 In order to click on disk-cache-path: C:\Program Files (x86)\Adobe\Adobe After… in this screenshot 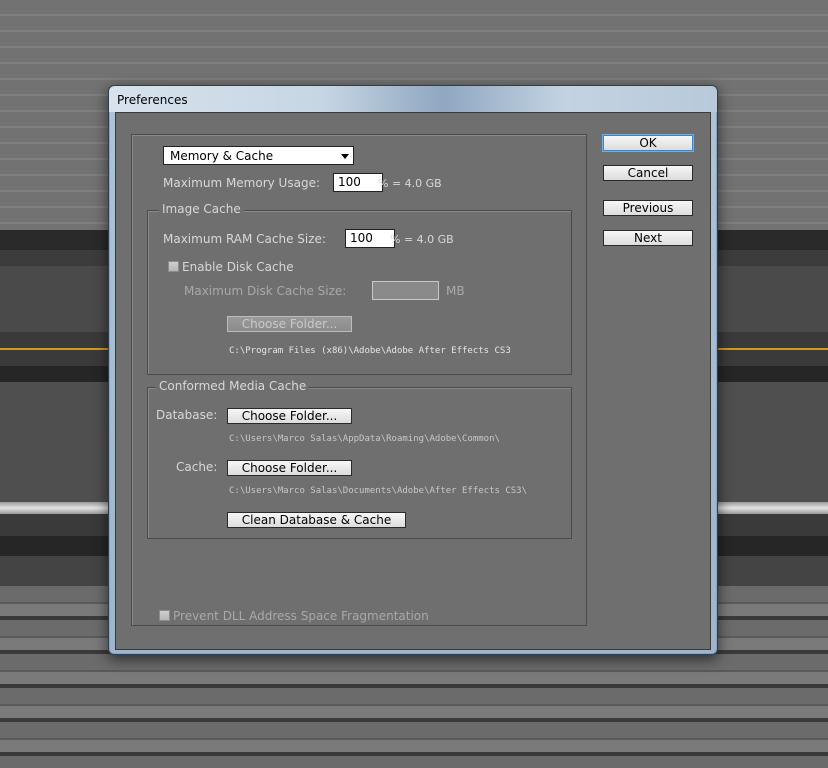, I will do `click(370, 351)`.